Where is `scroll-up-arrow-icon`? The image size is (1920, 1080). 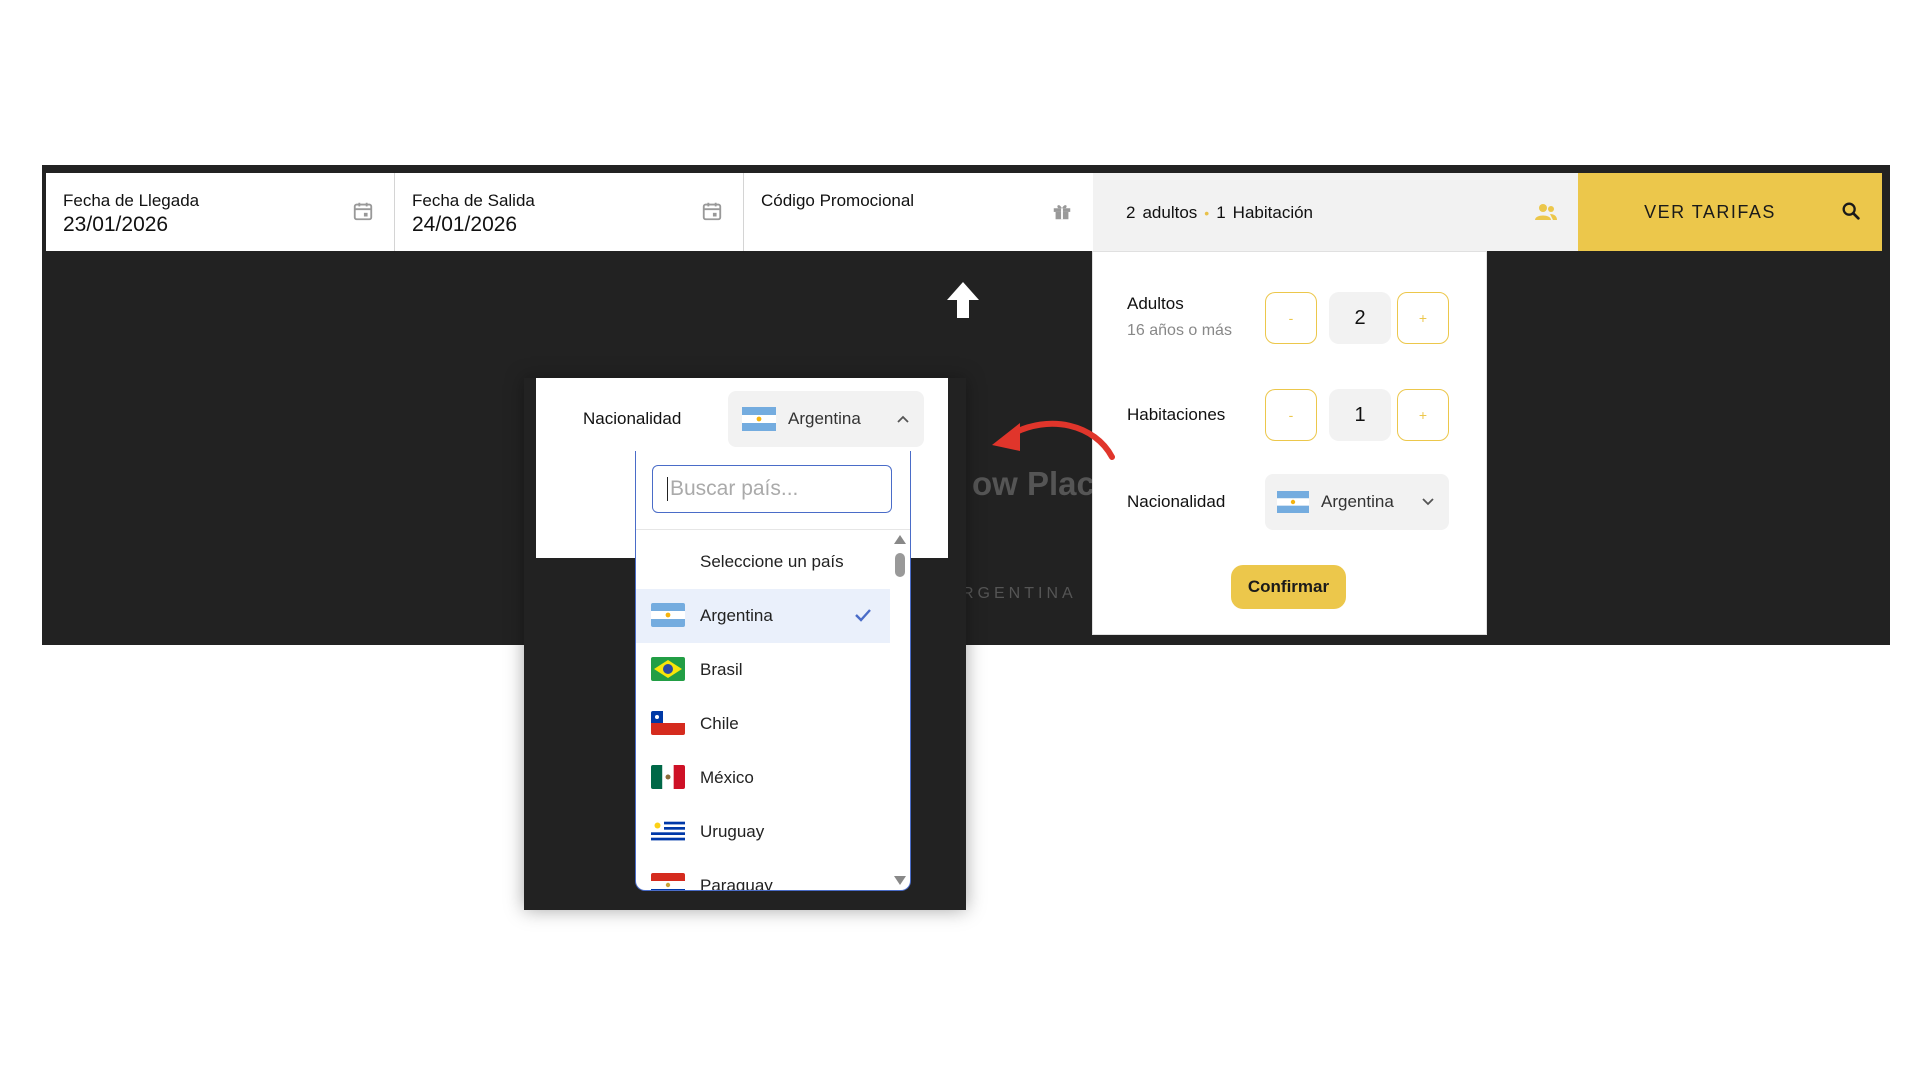
scroll-up-arrow-icon is located at coordinates (900, 539).